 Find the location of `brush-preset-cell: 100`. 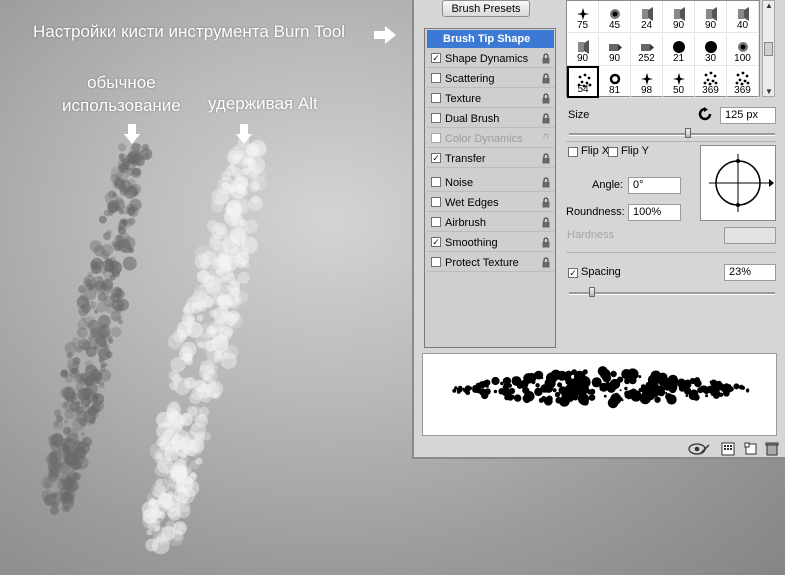

brush-preset-cell: 100 is located at coordinates (743, 50).